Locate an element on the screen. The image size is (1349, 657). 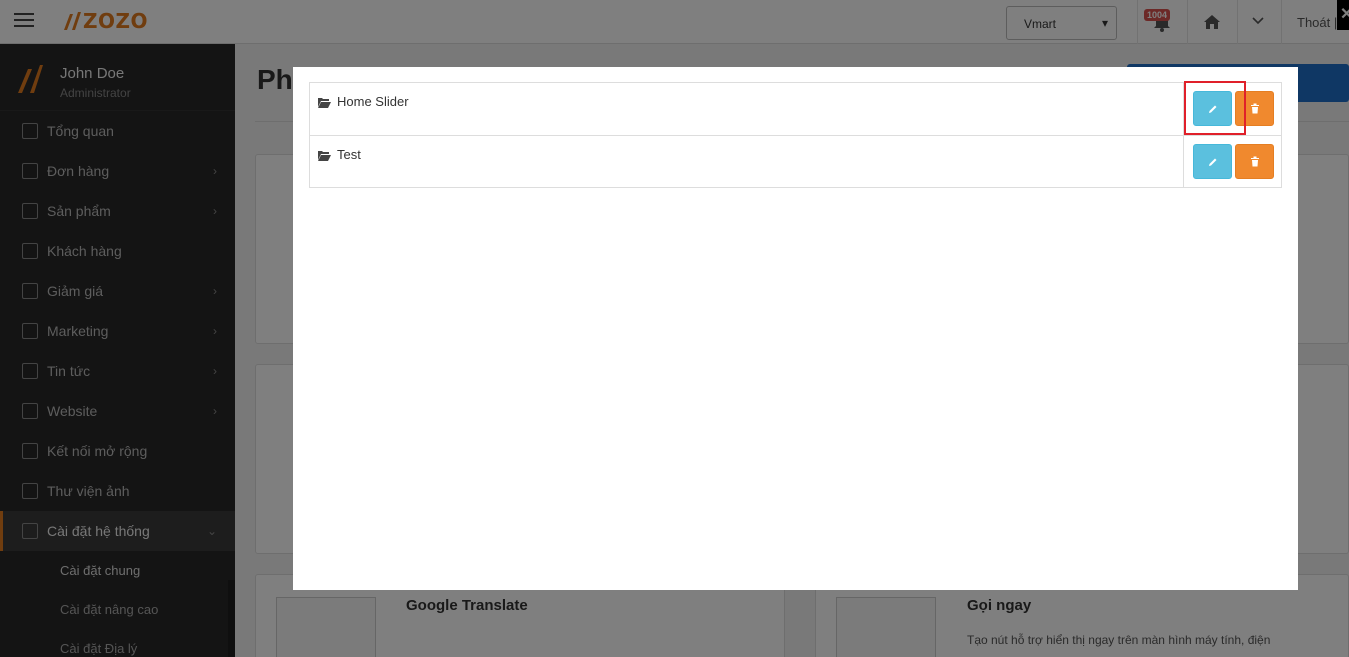
folder-name: Test is located at coordinates (349, 154).